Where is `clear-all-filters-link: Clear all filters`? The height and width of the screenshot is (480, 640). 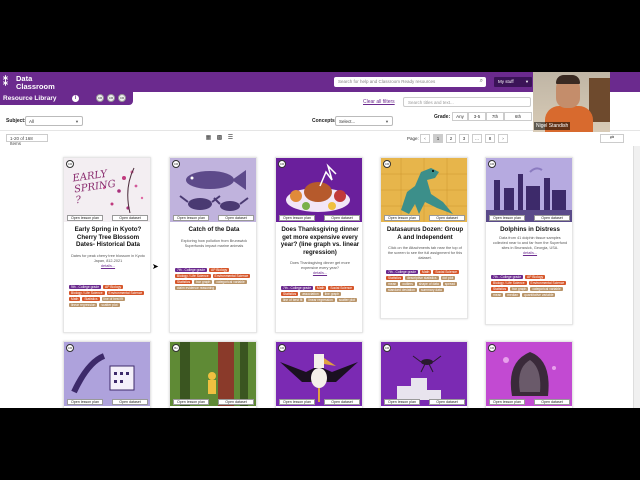 clear-all-filters-link: Clear all filters is located at coordinates (379, 102).